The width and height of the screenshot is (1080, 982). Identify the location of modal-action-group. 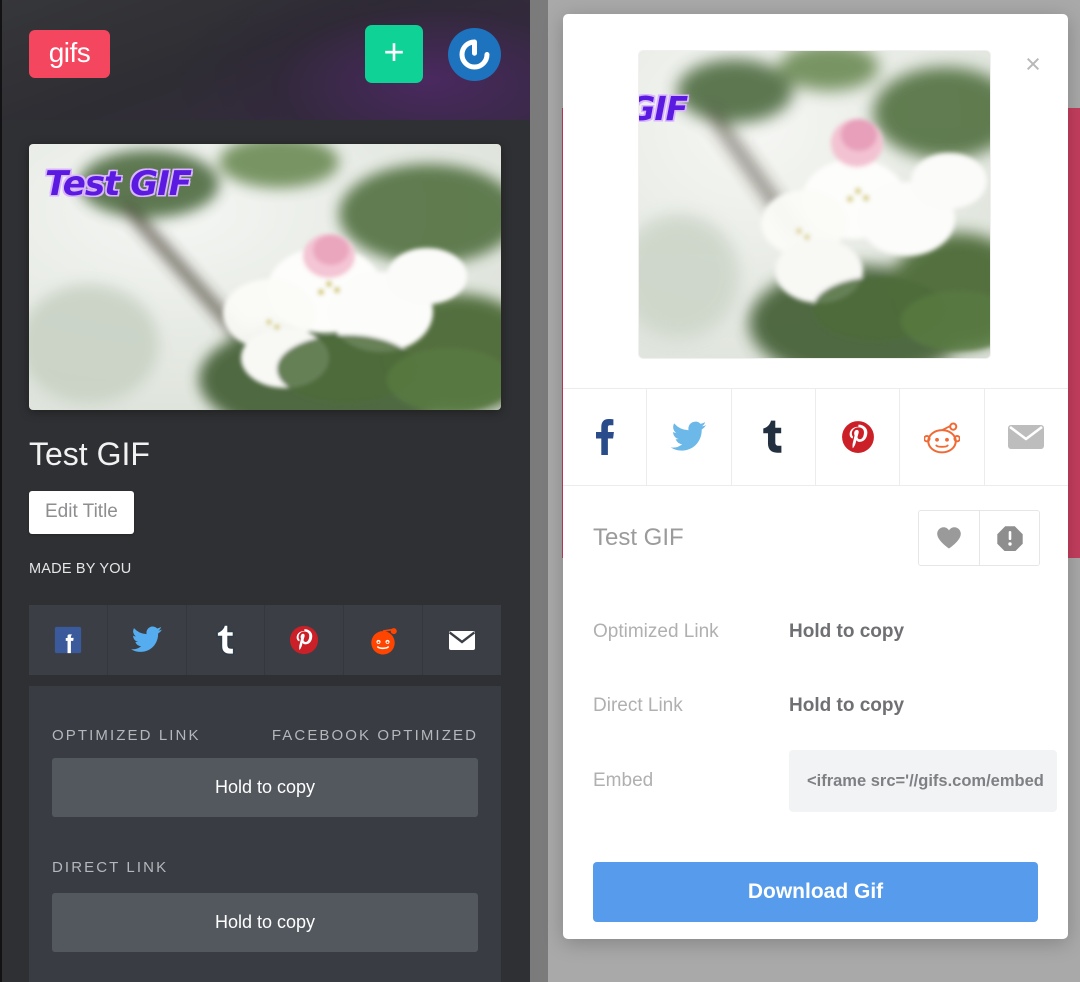
(979, 538).